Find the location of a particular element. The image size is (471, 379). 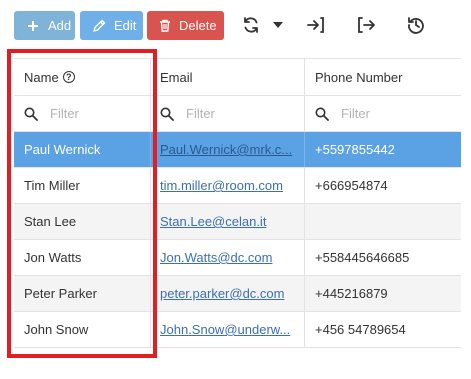

add-button: Add is located at coordinates (44, 25).